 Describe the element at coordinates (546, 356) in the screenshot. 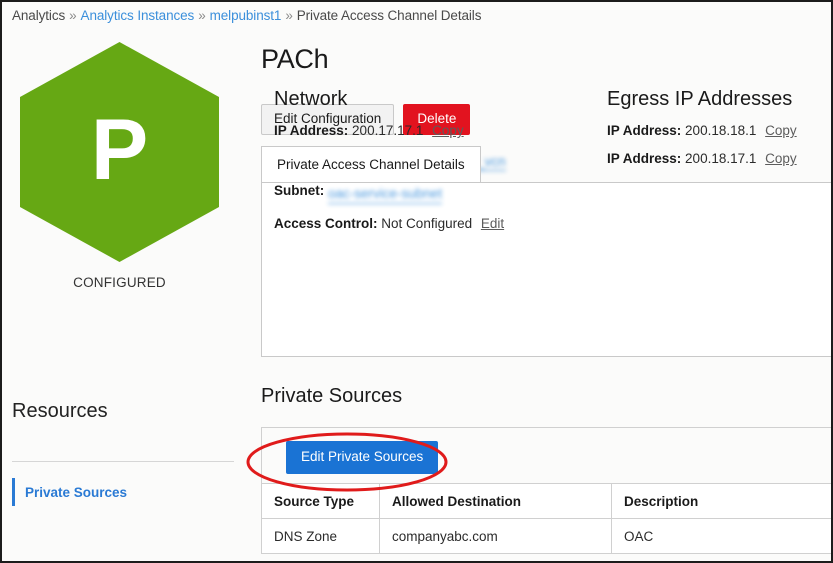

I see `details-panel-underline` at that location.